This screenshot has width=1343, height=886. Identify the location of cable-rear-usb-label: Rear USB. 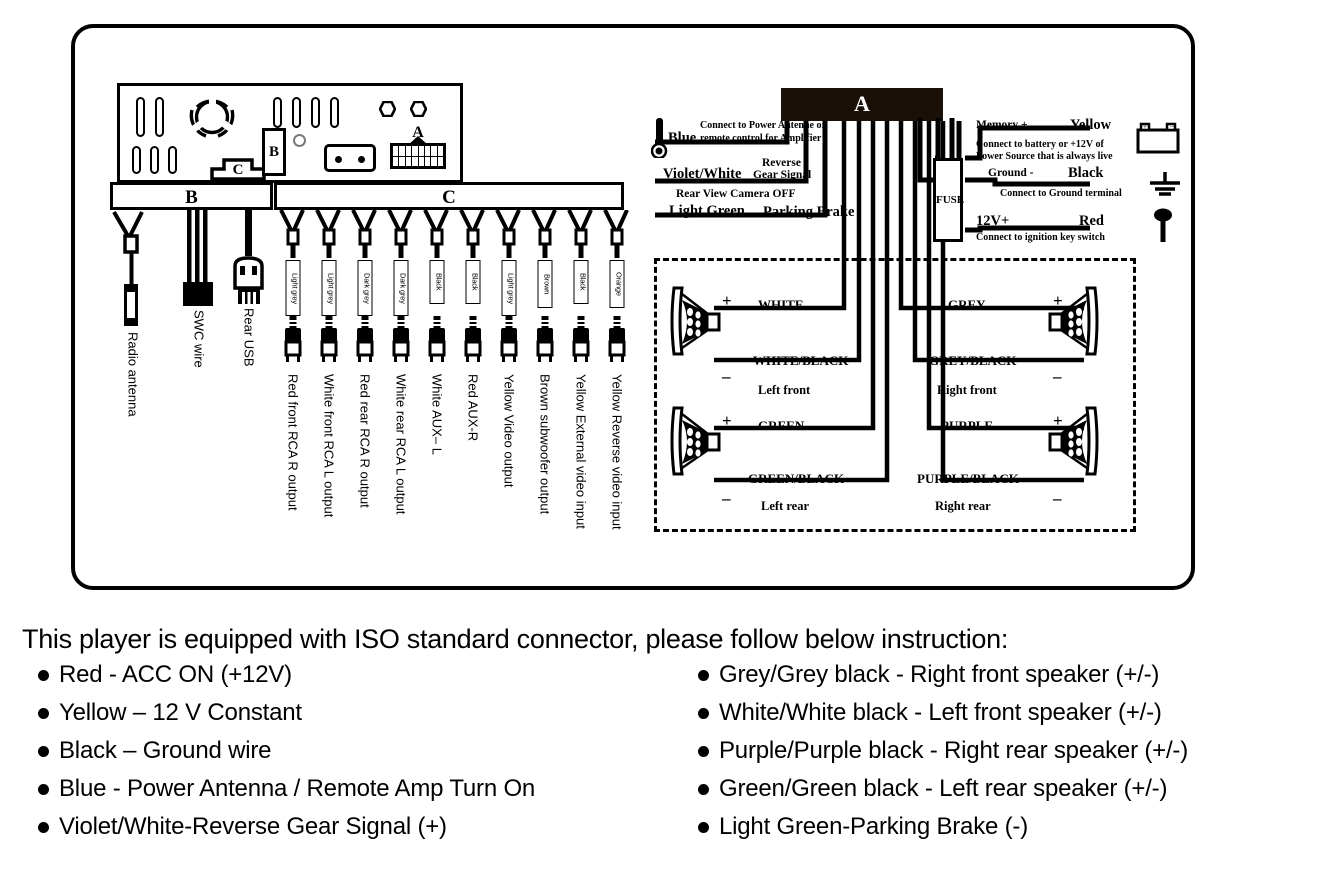
(249, 337).